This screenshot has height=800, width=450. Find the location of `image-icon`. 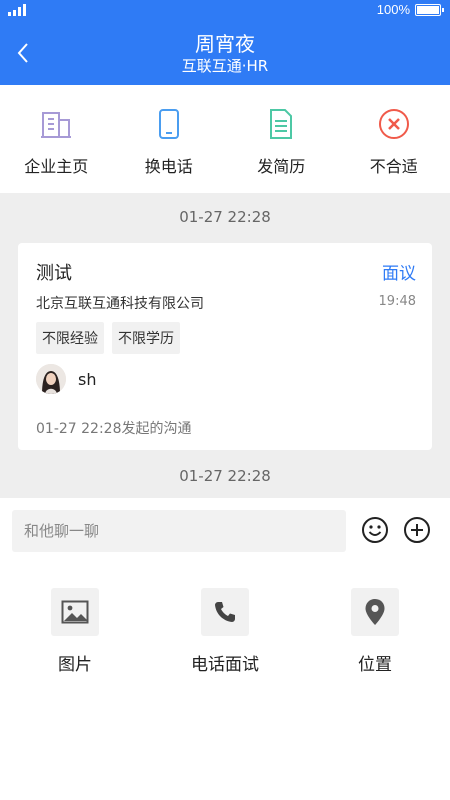

image-icon is located at coordinates (75, 612).